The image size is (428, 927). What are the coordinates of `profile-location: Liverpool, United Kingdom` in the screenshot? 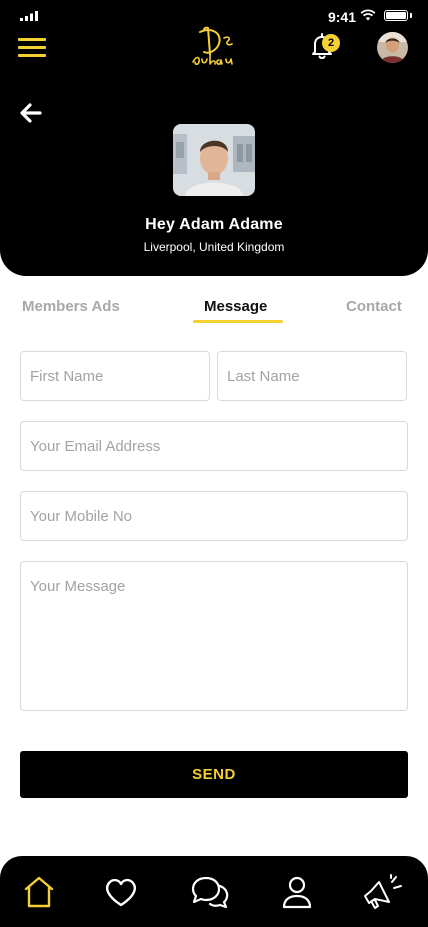 It's located at (214, 247).